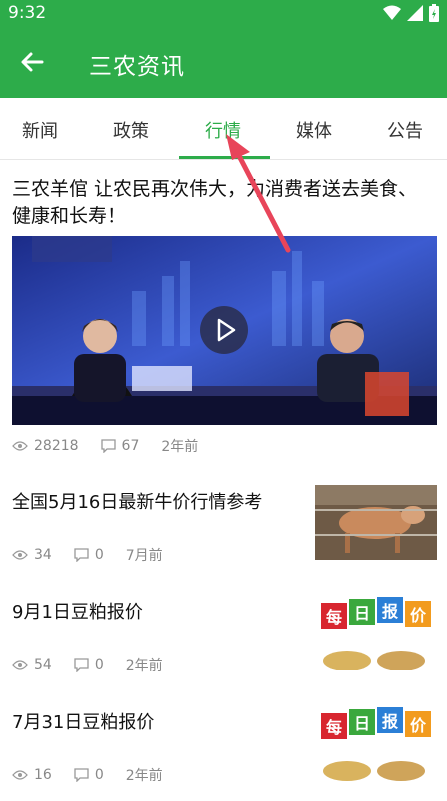 Image resolution: width=447 pixels, height=801 pixels. I want to click on tab-market: 行情, so click(223, 130).